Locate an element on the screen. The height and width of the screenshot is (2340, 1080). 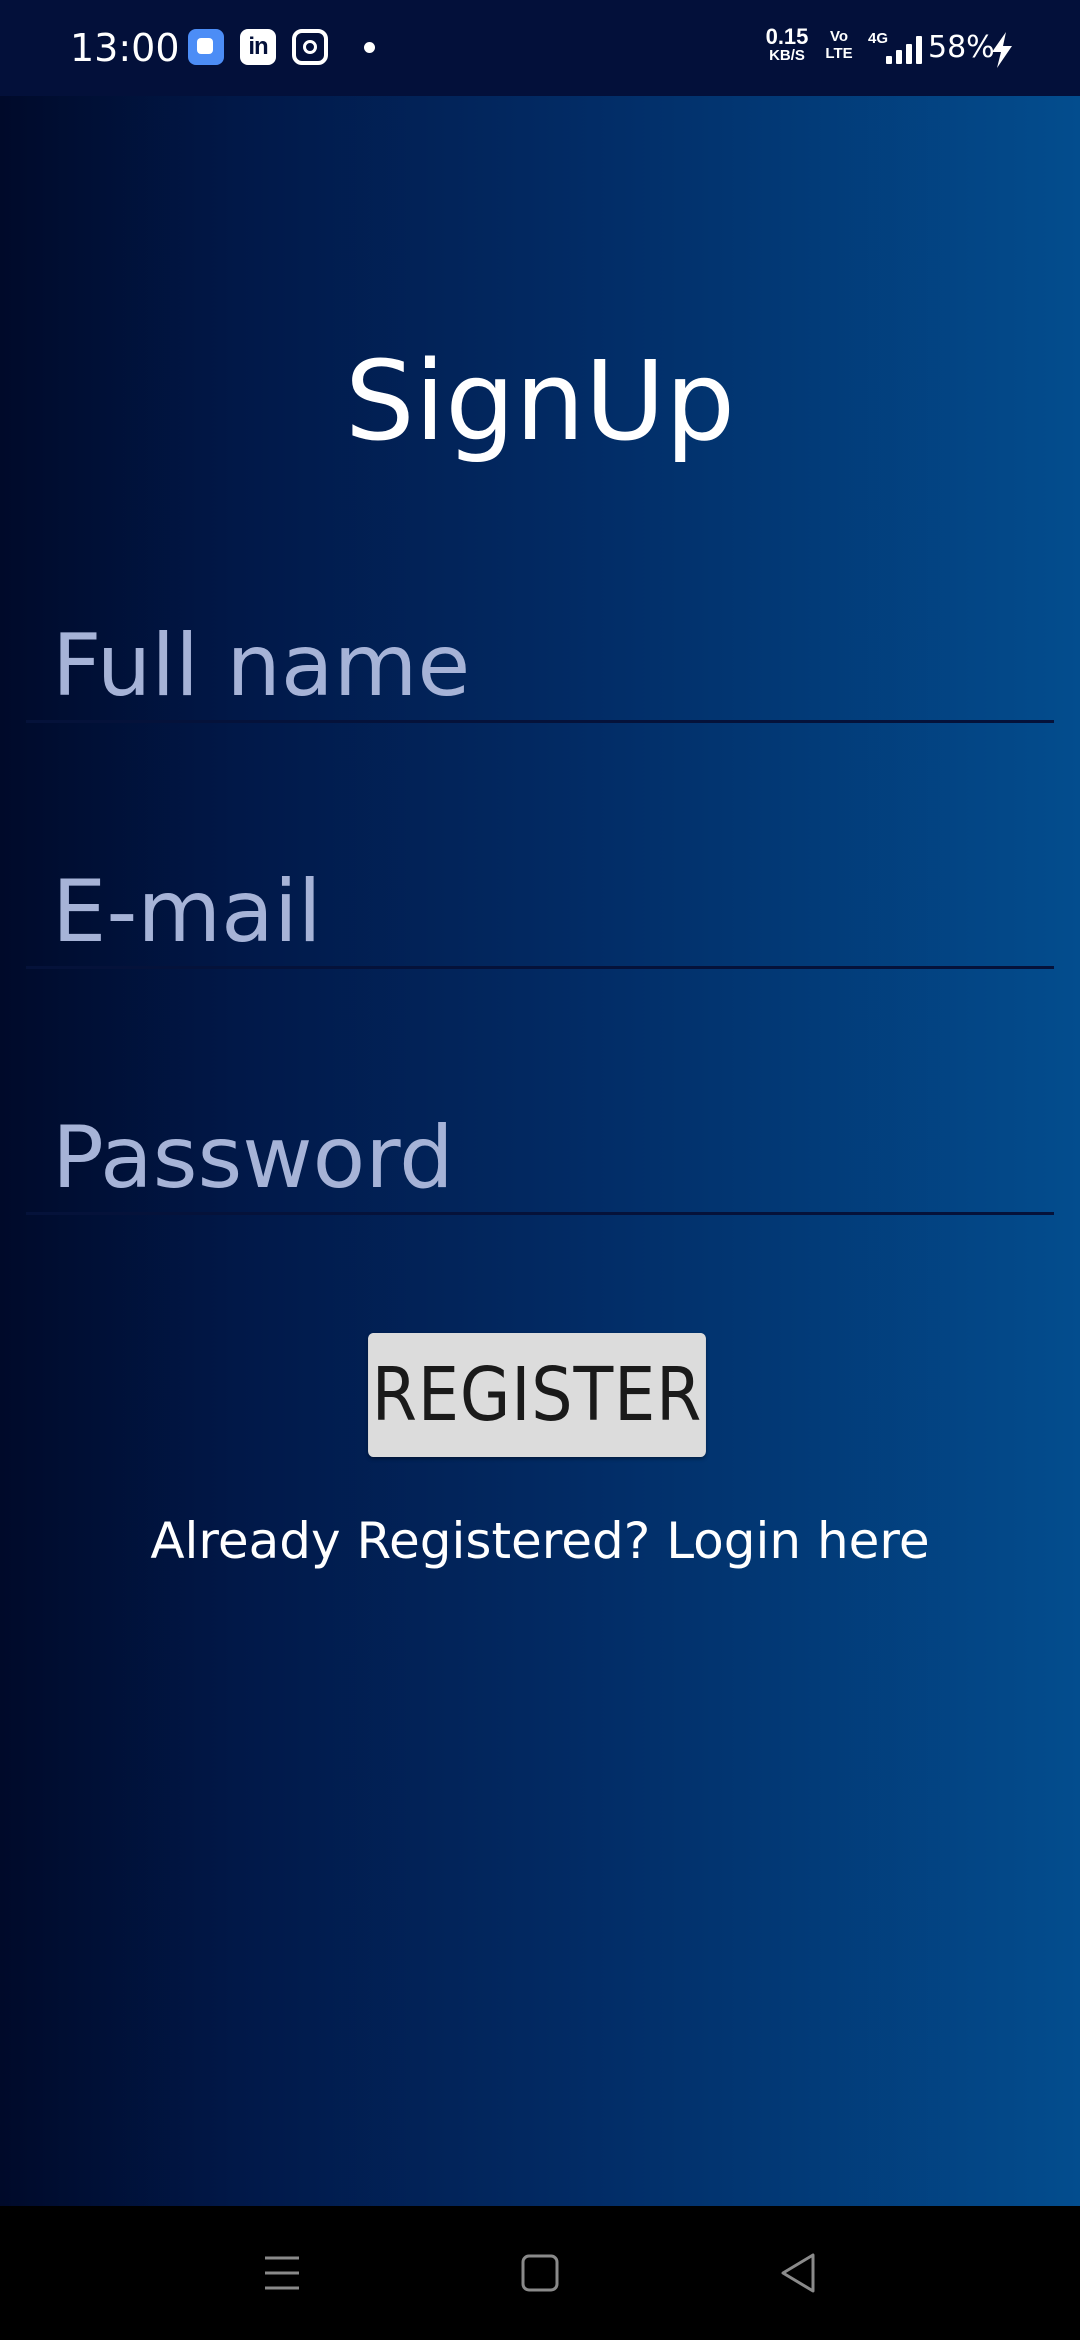
status-bar: 13:00 in 0.15 KB/S Vo LTE 4G 58% is located at coordinates (540, 48).